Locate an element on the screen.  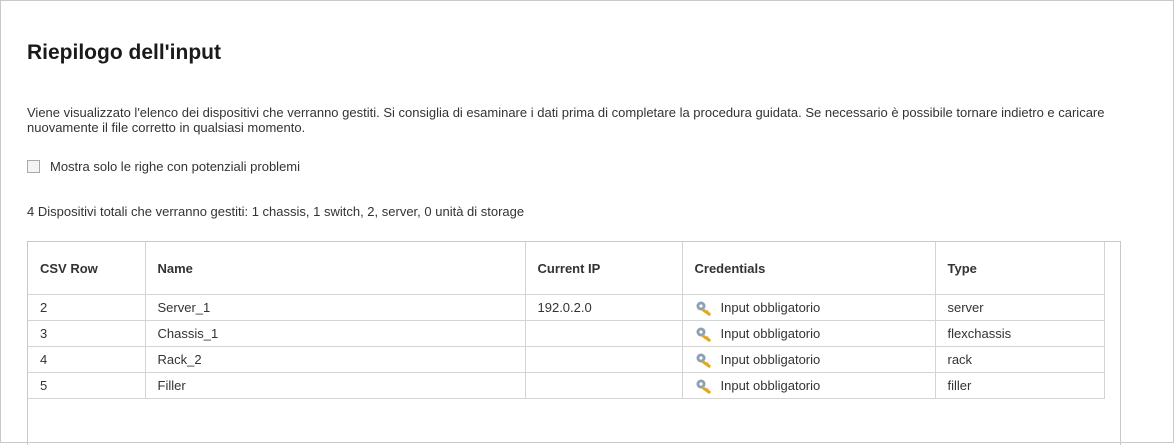
column-header-type: Type is located at coordinates (1020, 268).